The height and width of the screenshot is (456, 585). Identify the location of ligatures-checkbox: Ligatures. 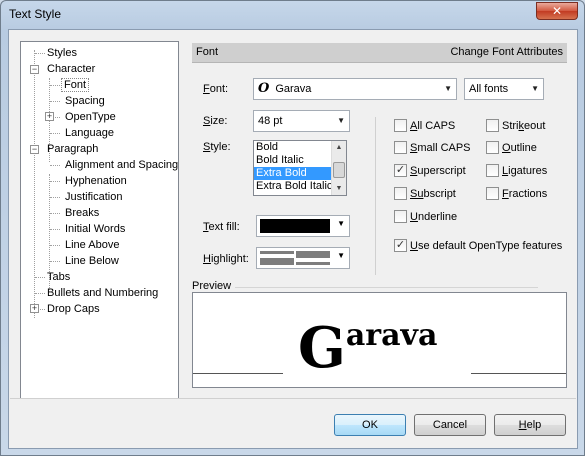
(516, 171).